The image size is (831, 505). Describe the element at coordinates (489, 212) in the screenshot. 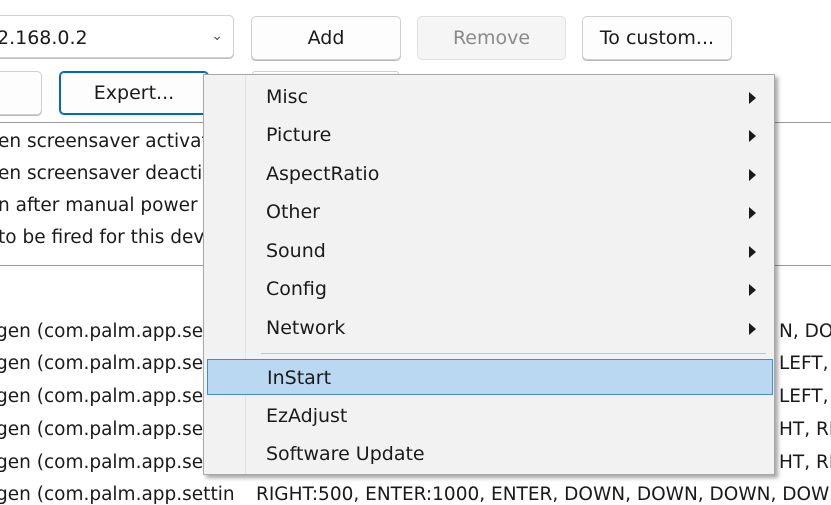

I see `menu-item-other: Other` at that location.